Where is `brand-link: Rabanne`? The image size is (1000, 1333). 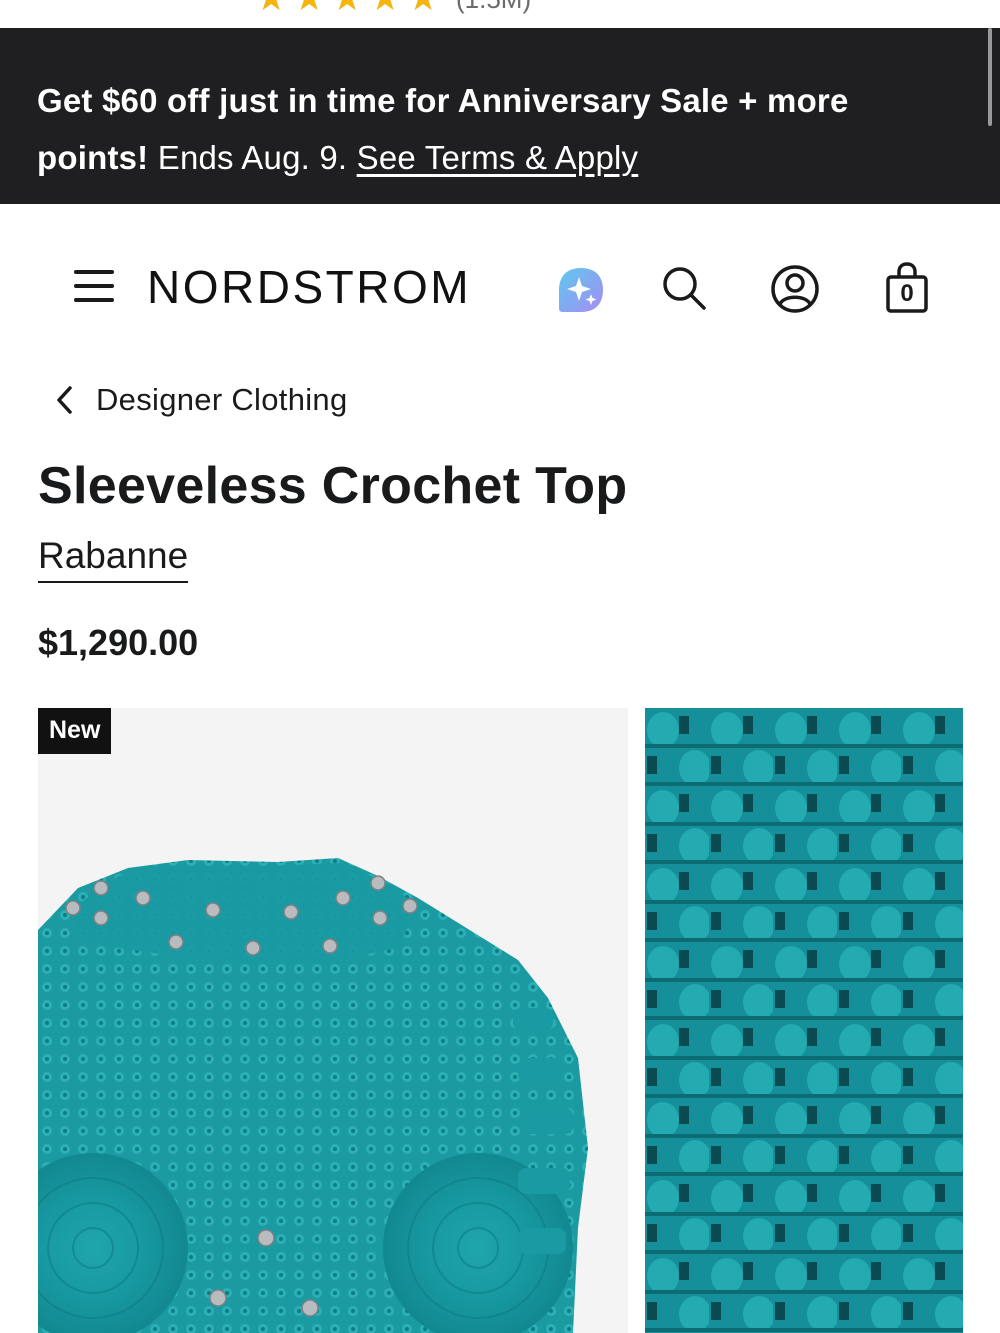
brand-link: Rabanne is located at coordinates (113, 558).